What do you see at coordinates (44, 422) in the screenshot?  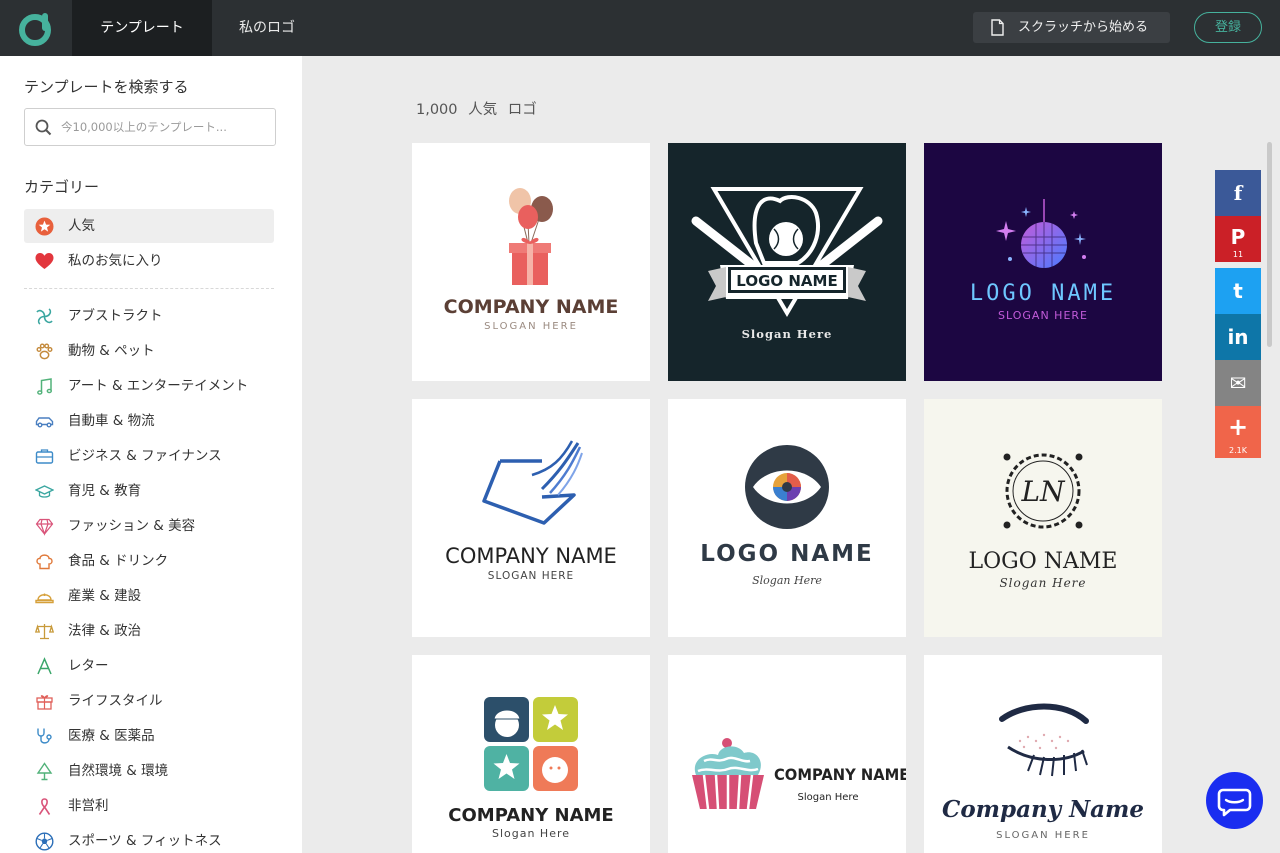 I see `car-icon` at bounding box center [44, 422].